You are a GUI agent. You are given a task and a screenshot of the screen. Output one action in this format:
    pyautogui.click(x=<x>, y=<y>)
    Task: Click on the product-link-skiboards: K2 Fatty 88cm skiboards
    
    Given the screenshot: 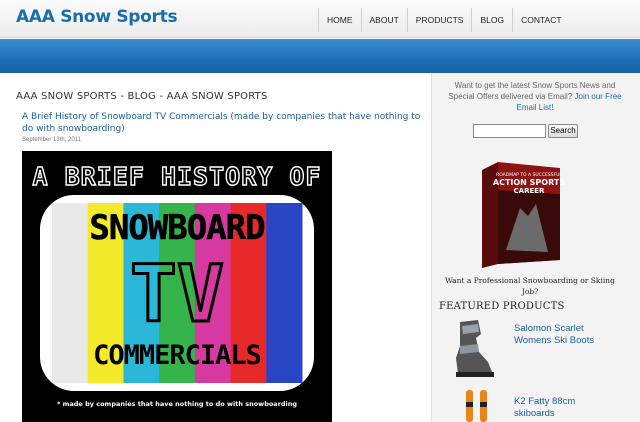 What is the action you would take?
    pyautogui.click(x=564, y=408)
    